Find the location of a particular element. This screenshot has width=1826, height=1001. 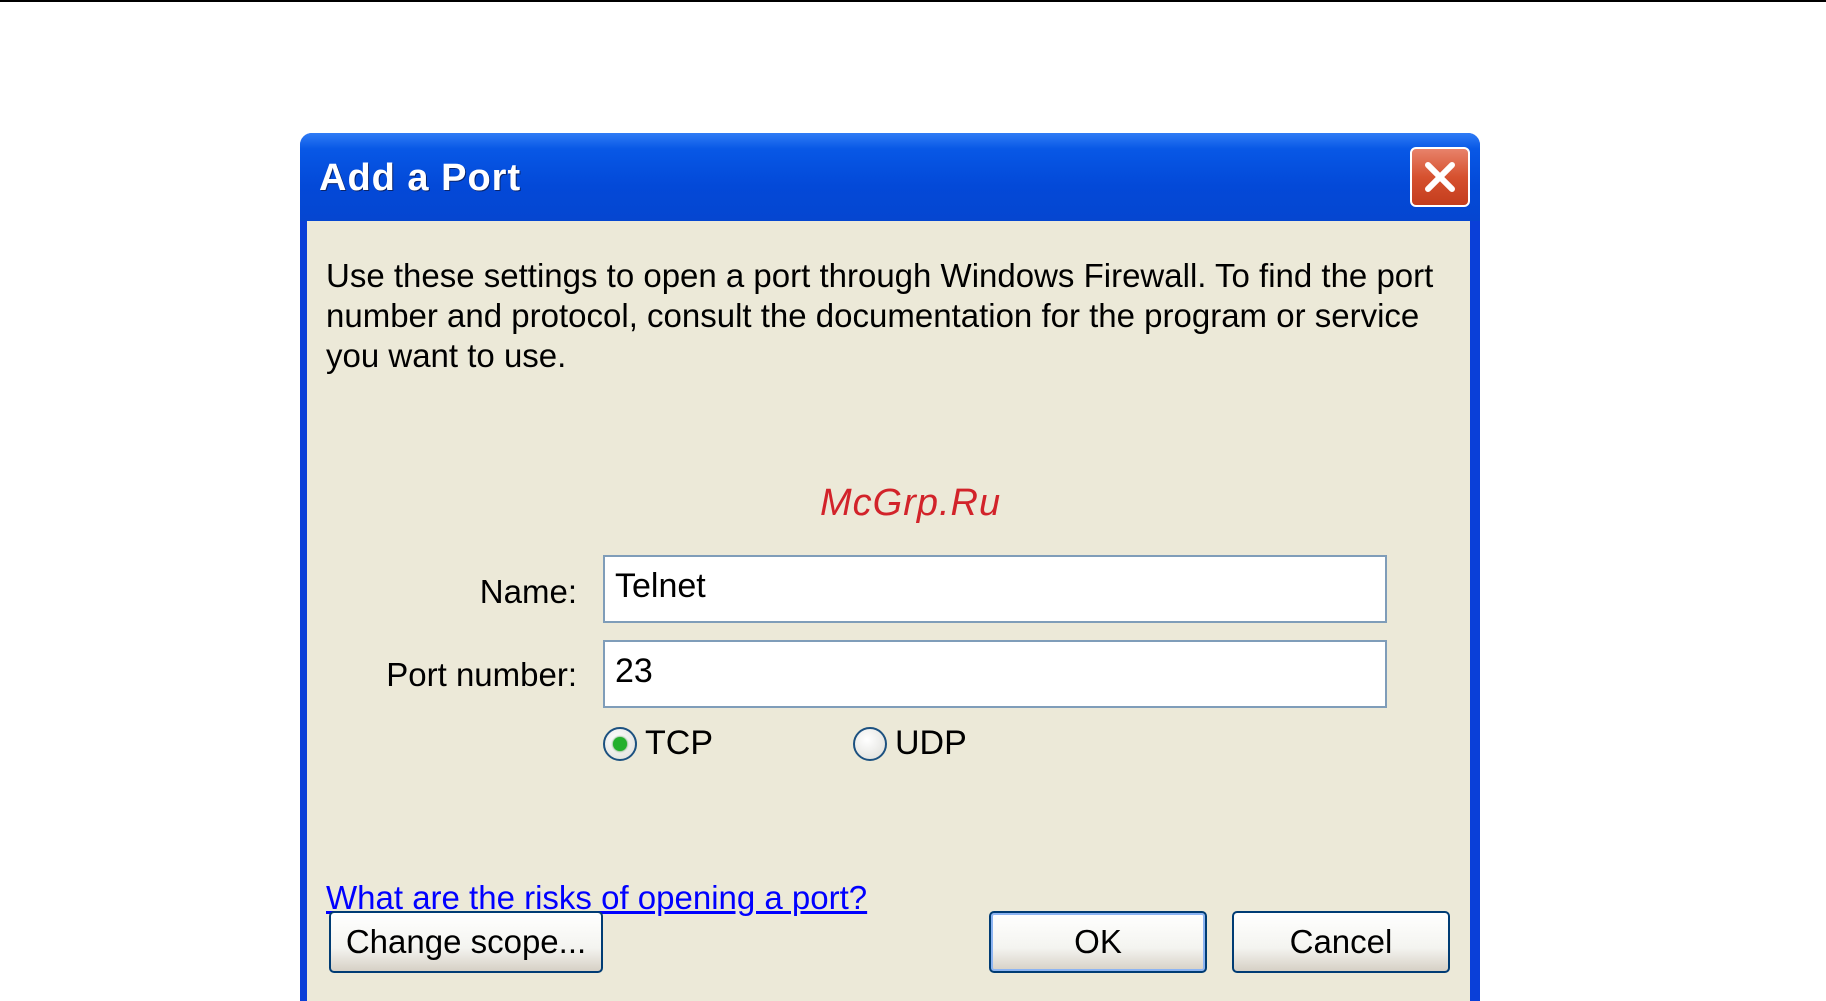

udp-radio-option: UDP is located at coordinates (910, 743).